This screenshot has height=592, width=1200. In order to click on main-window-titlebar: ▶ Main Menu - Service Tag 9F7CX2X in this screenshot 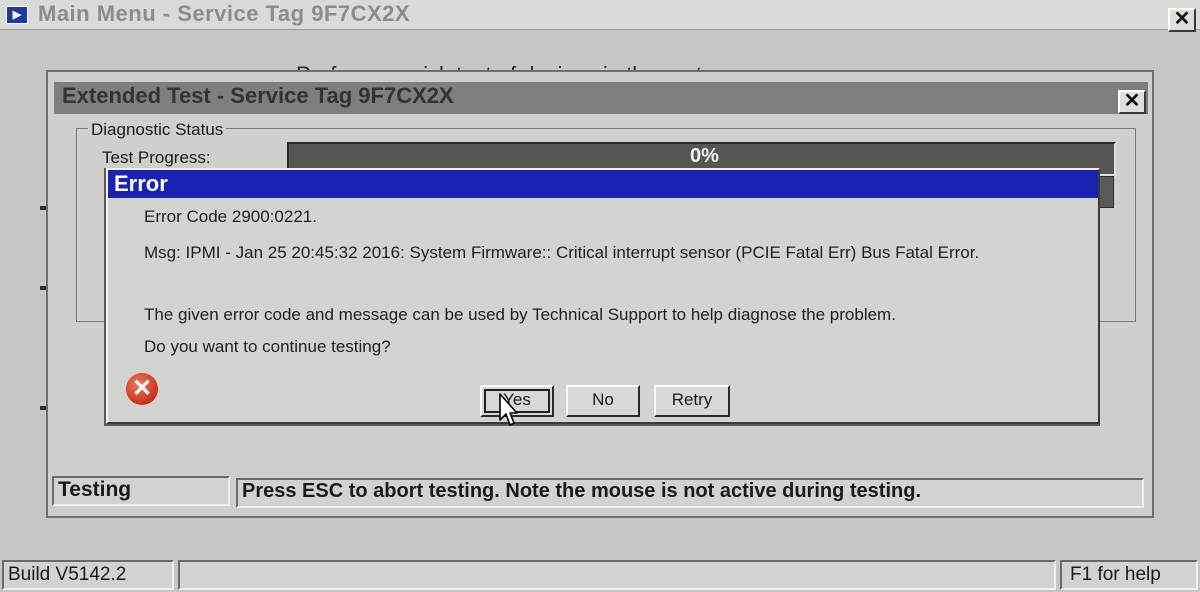, I will do `click(600, 15)`.